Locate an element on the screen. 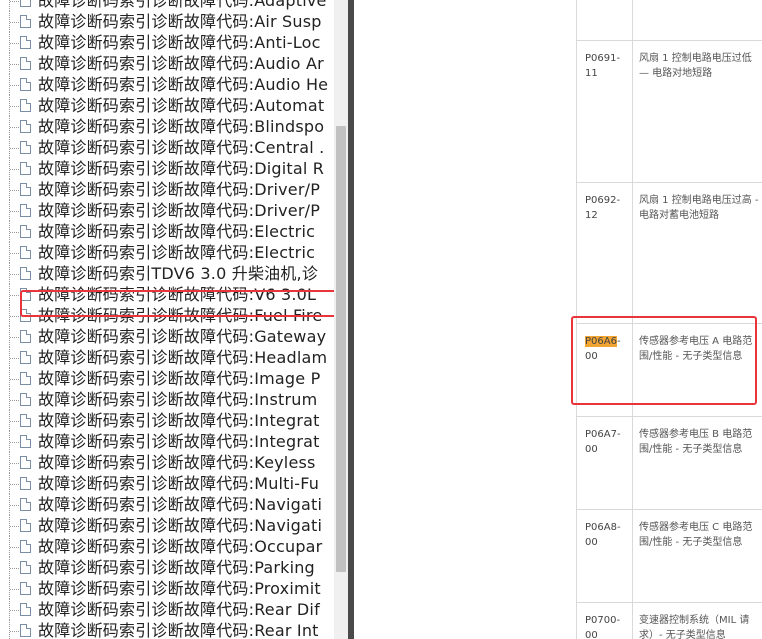  tree-item: 故障诊断码索引诊断故障代码:Rear Int is located at coordinates (167, 629).